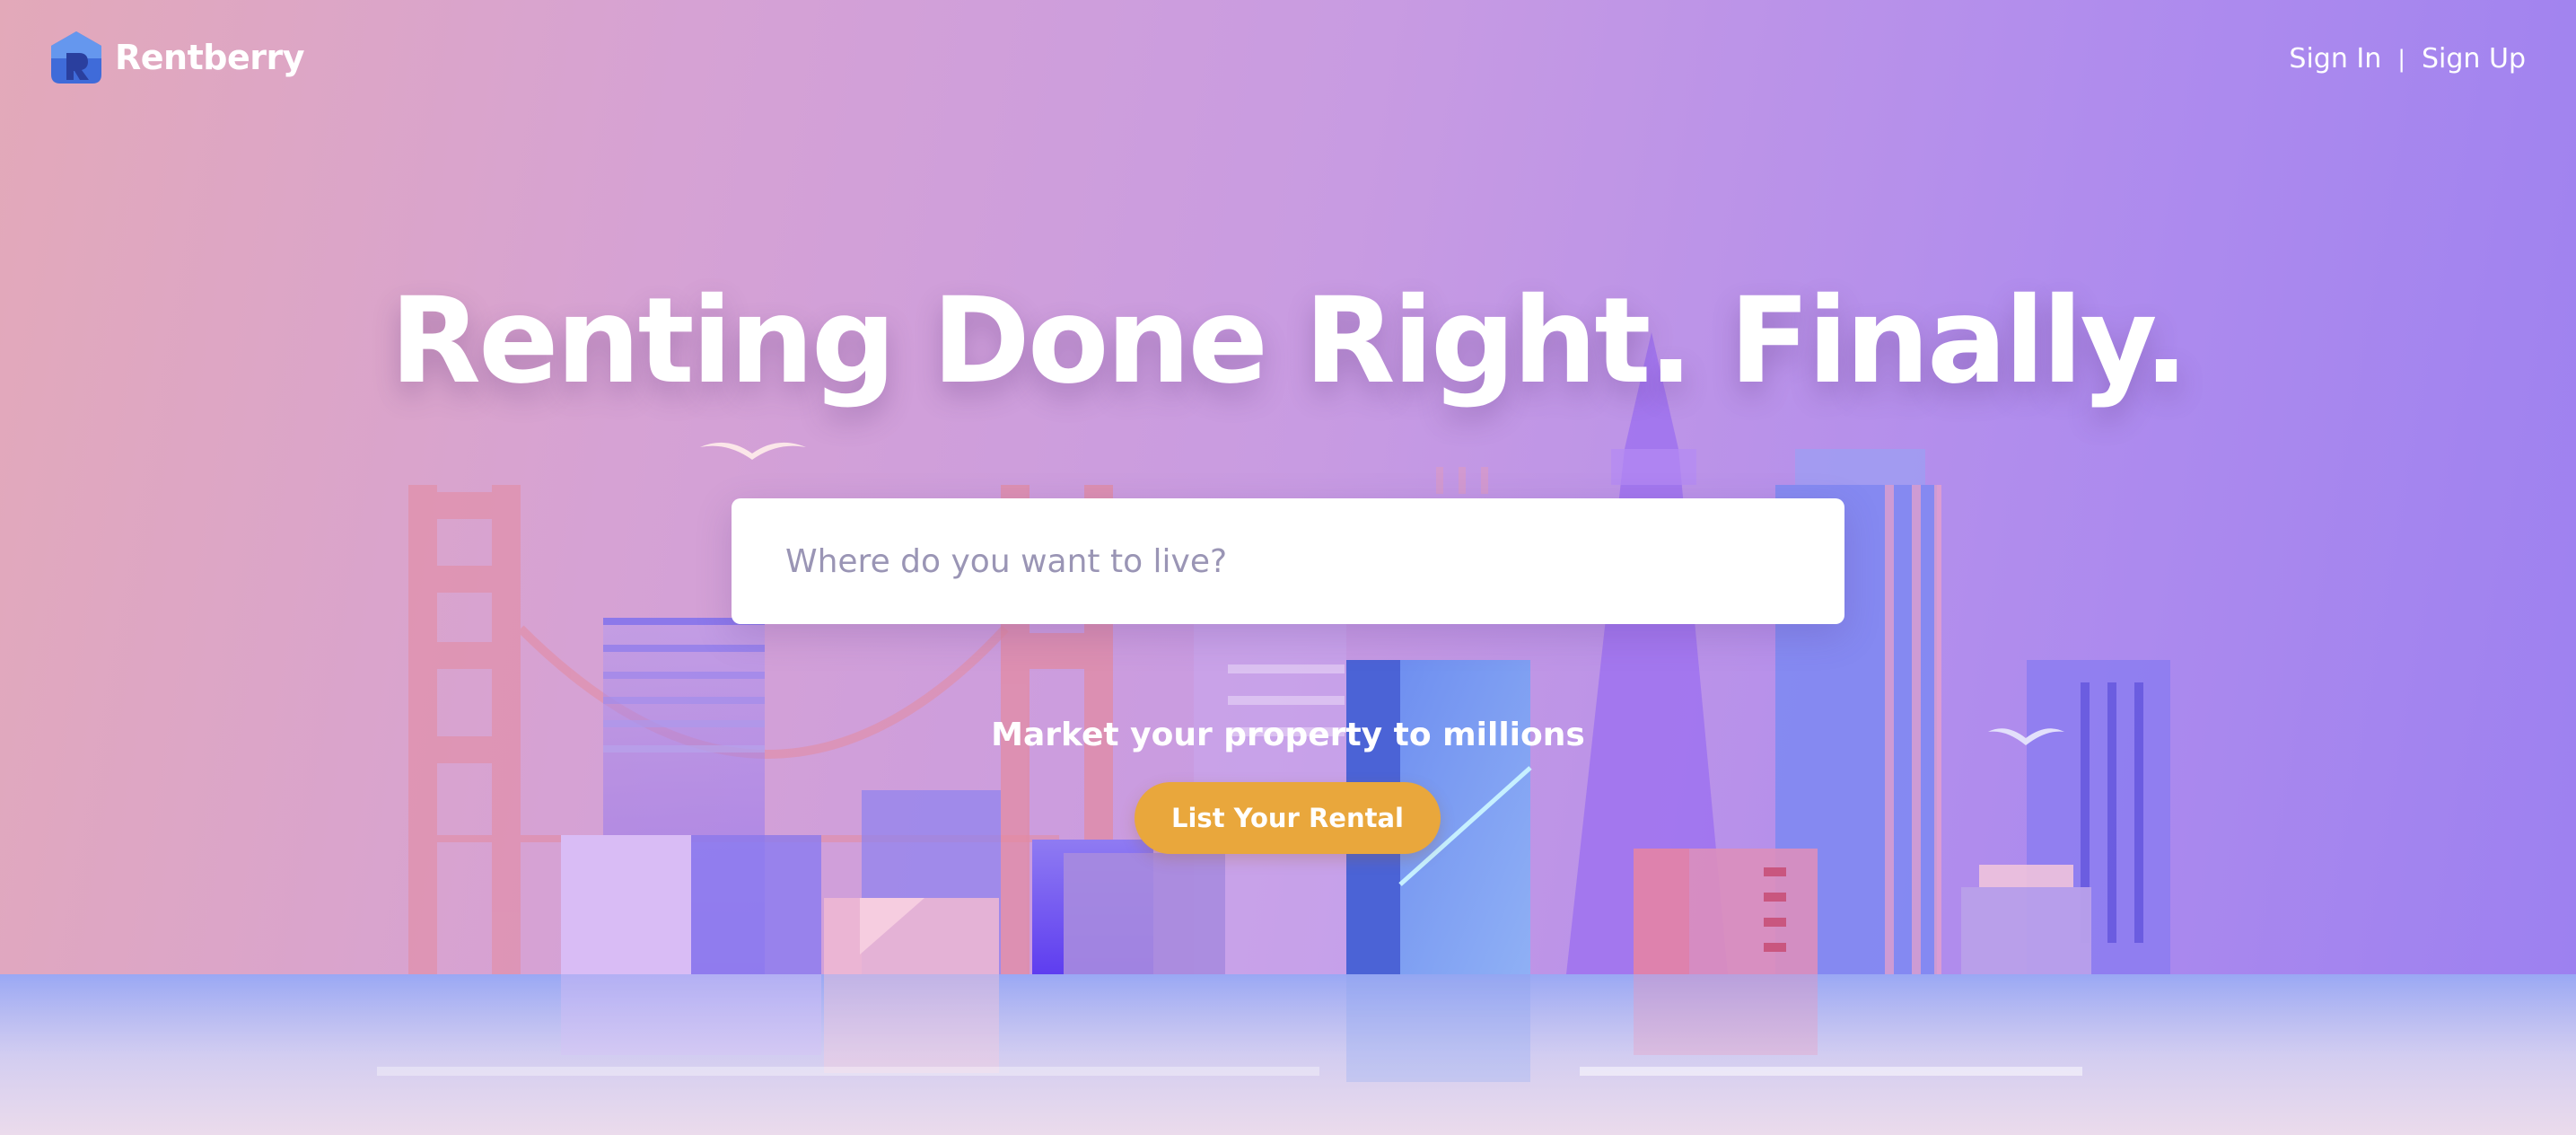 The height and width of the screenshot is (1135, 2576). Describe the element at coordinates (76, 57) in the screenshot. I see `rentberry-house-logo-icon` at that location.